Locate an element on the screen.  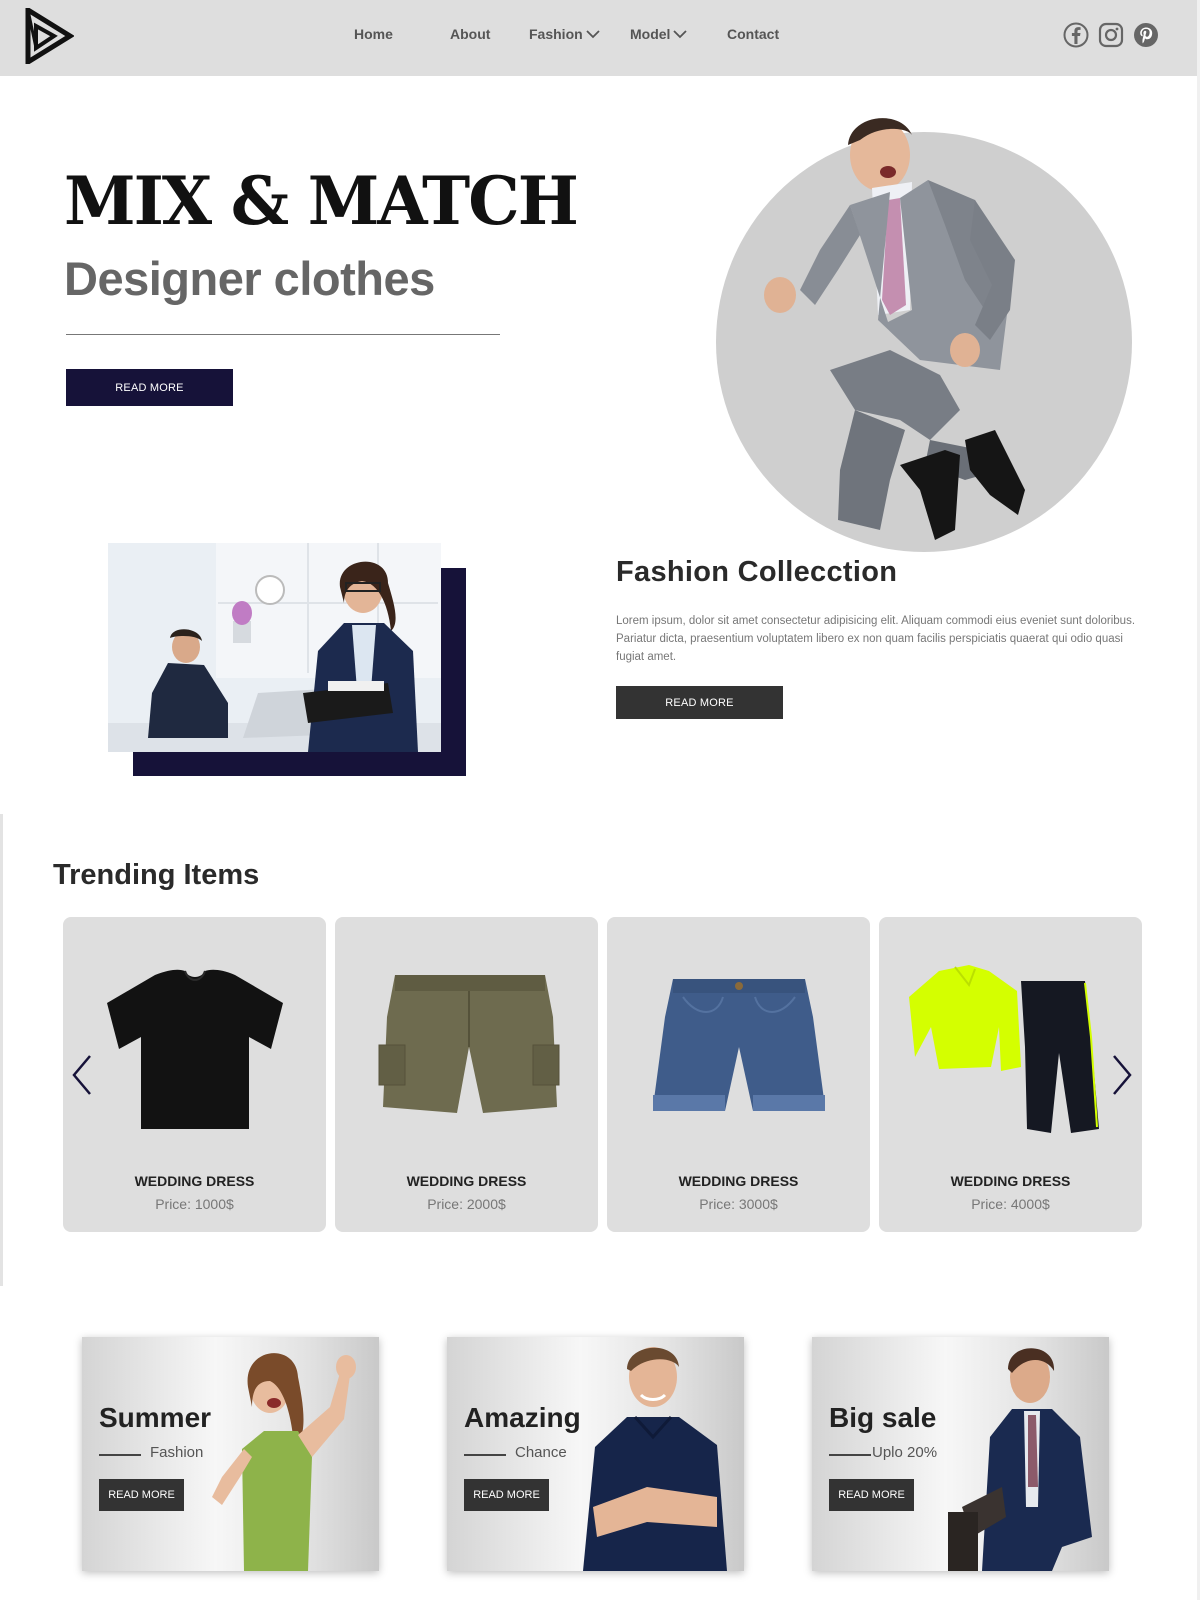
site-header: Home About Fashion Model Contact is located at coordinates (598, 38).